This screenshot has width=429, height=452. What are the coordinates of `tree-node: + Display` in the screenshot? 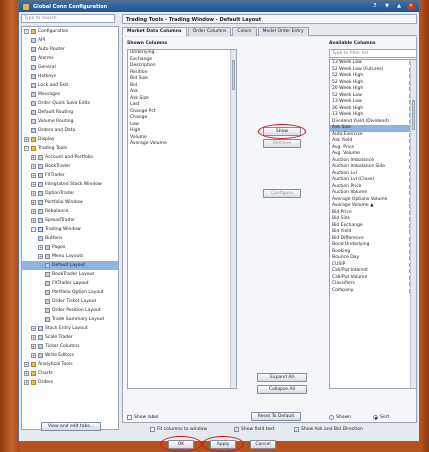 It's located at (70, 139).